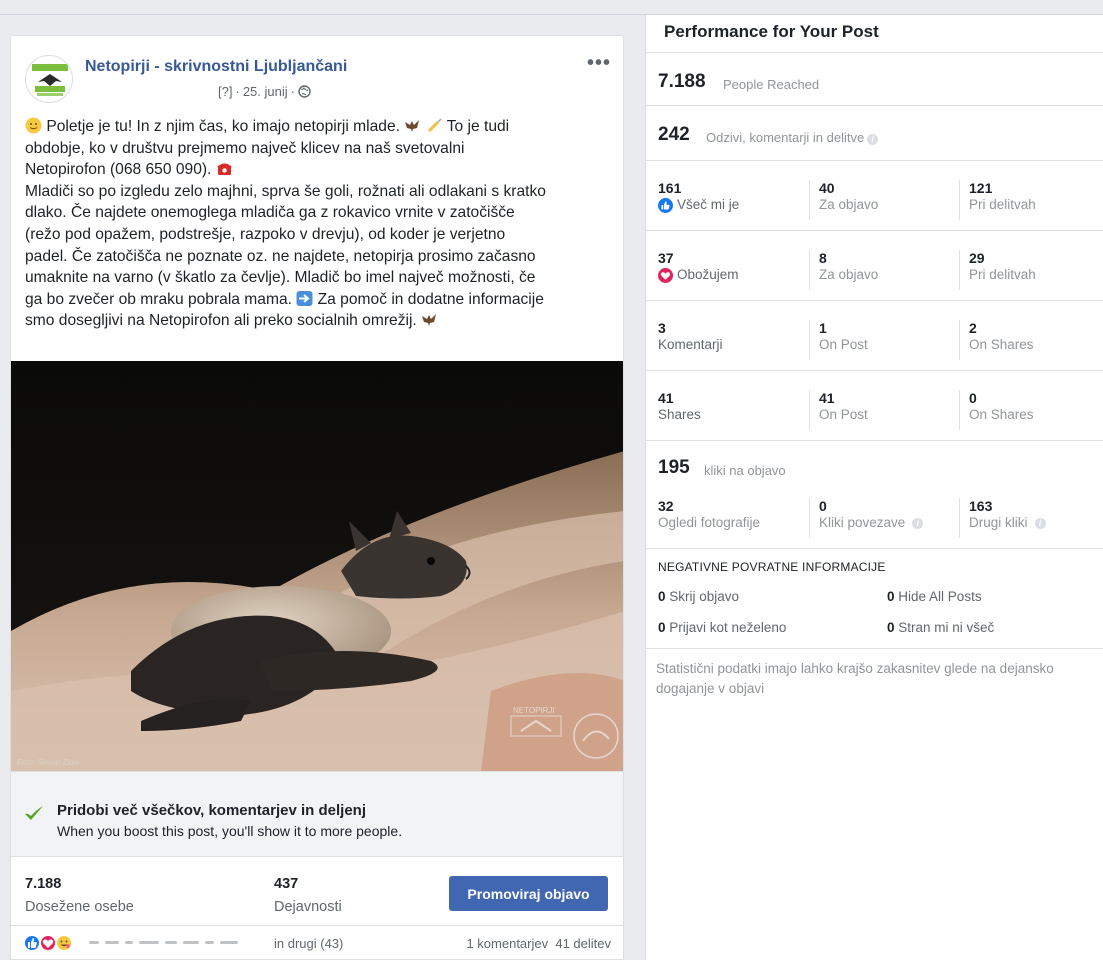 This screenshot has height=960, width=1103. I want to click on other-clicks-label: Drugi kliki, so click(998, 522).